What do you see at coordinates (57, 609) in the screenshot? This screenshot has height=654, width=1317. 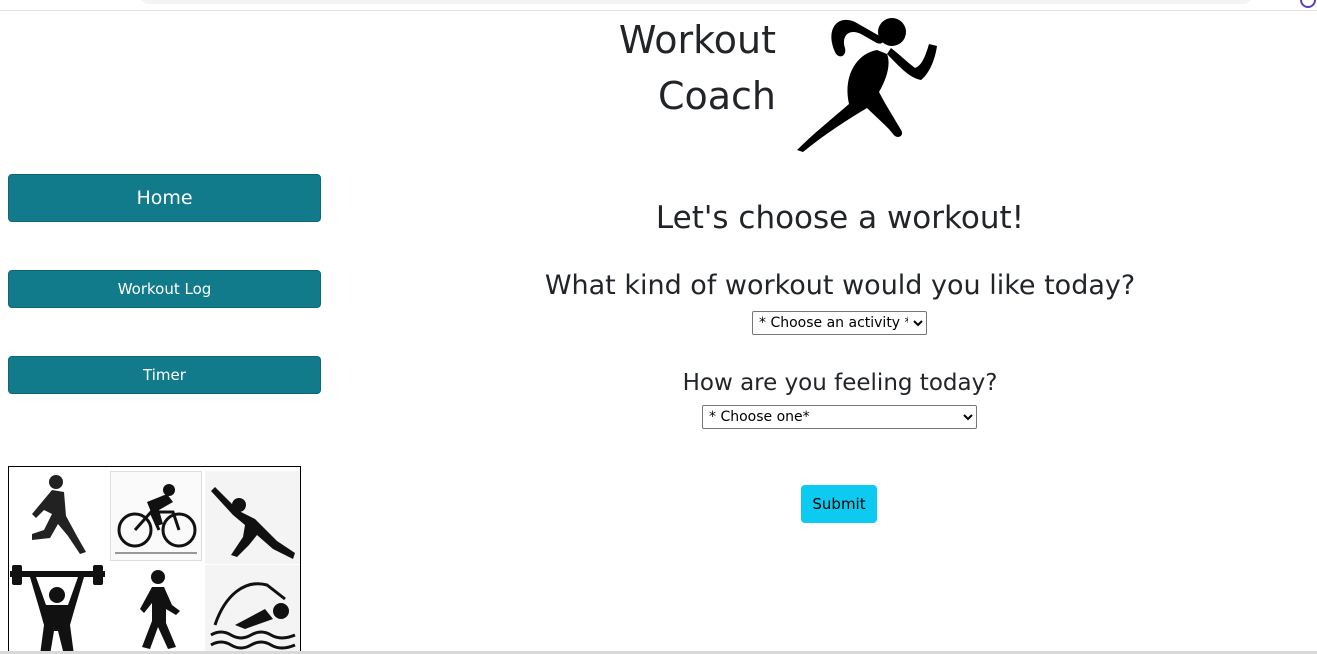 I see `weightlifter-icon` at bounding box center [57, 609].